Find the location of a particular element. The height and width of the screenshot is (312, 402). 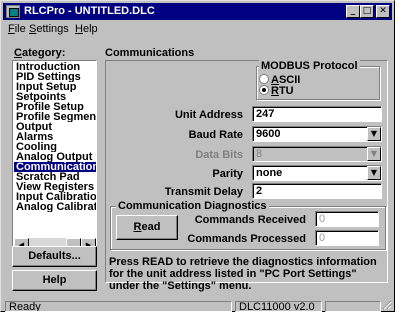

category-item: Setpoints is located at coordinates (55, 97).